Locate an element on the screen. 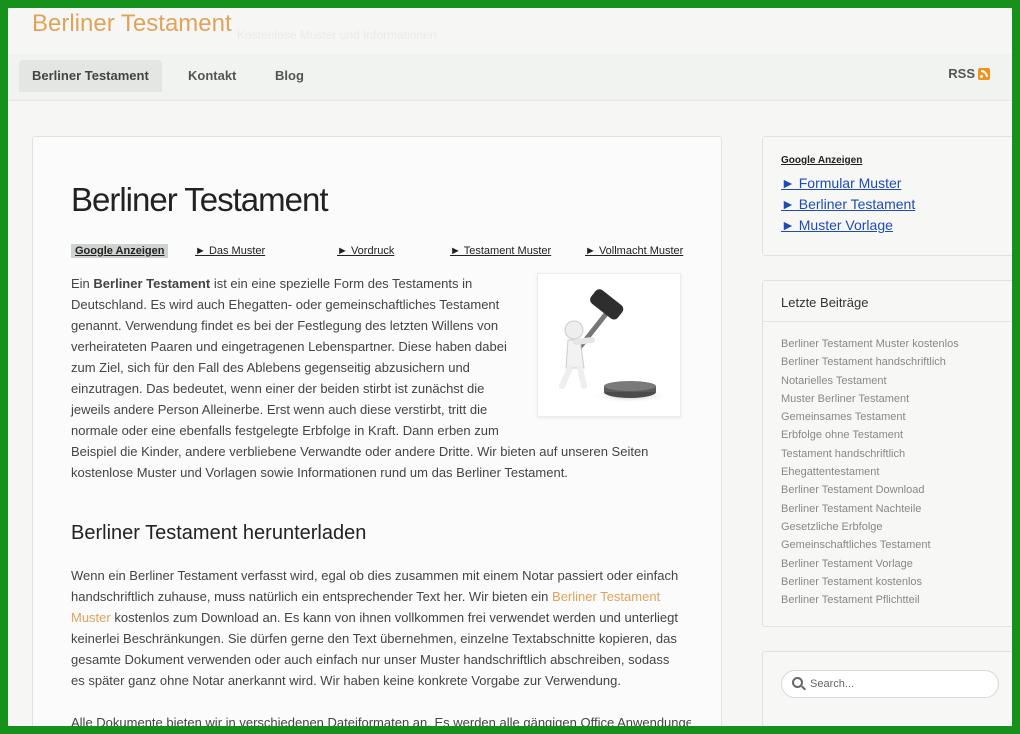 This screenshot has width=1020, height=734. recent-post-link: Muster Berliner Testament is located at coordinates (870, 399).